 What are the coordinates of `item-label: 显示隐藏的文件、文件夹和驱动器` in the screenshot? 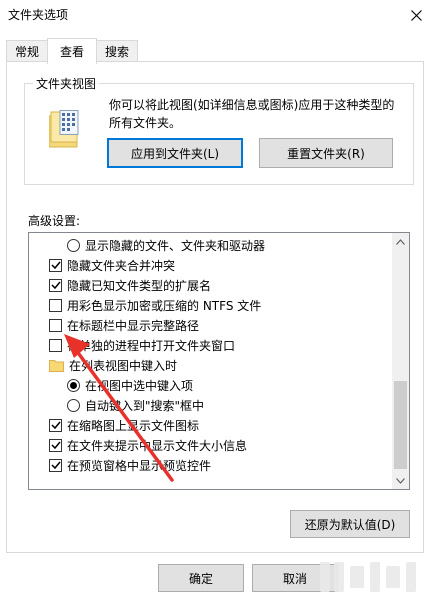 It's located at (175, 245).